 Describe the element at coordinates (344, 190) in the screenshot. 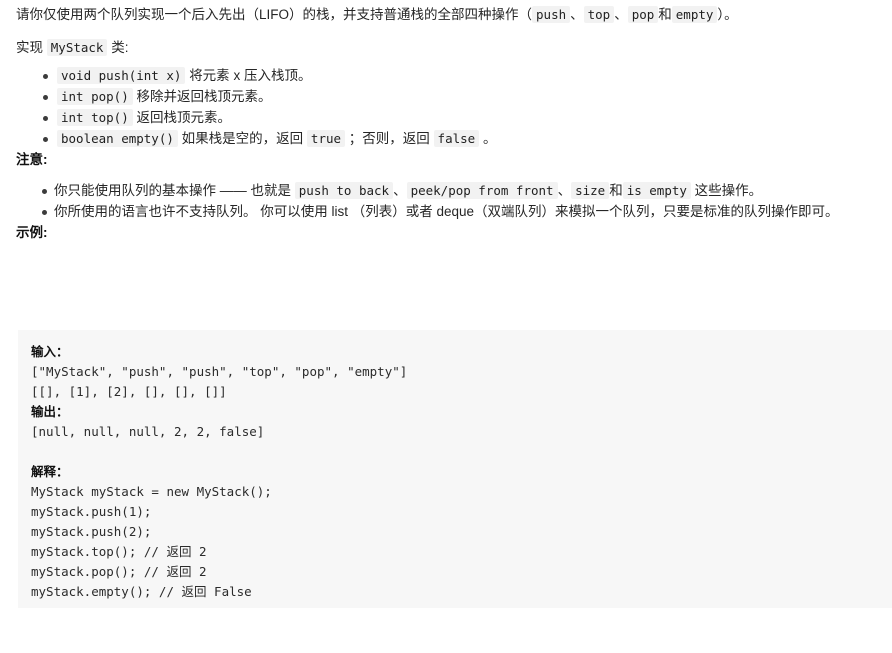

I see `inline-code-push-to-back: push to back` at that location.